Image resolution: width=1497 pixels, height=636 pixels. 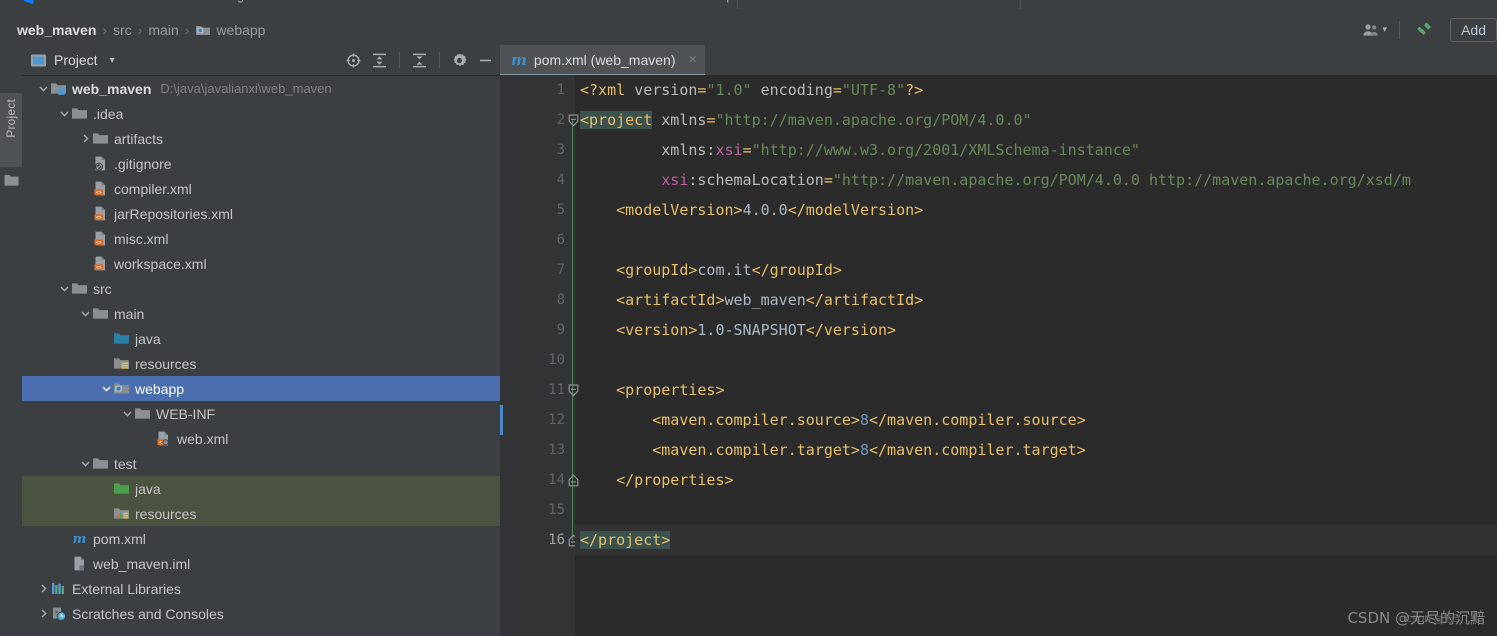 What do you see at coordinates (1375, 29) in the screenshot?
I see `people-button: ▾` at bounding box center [1375, 29].